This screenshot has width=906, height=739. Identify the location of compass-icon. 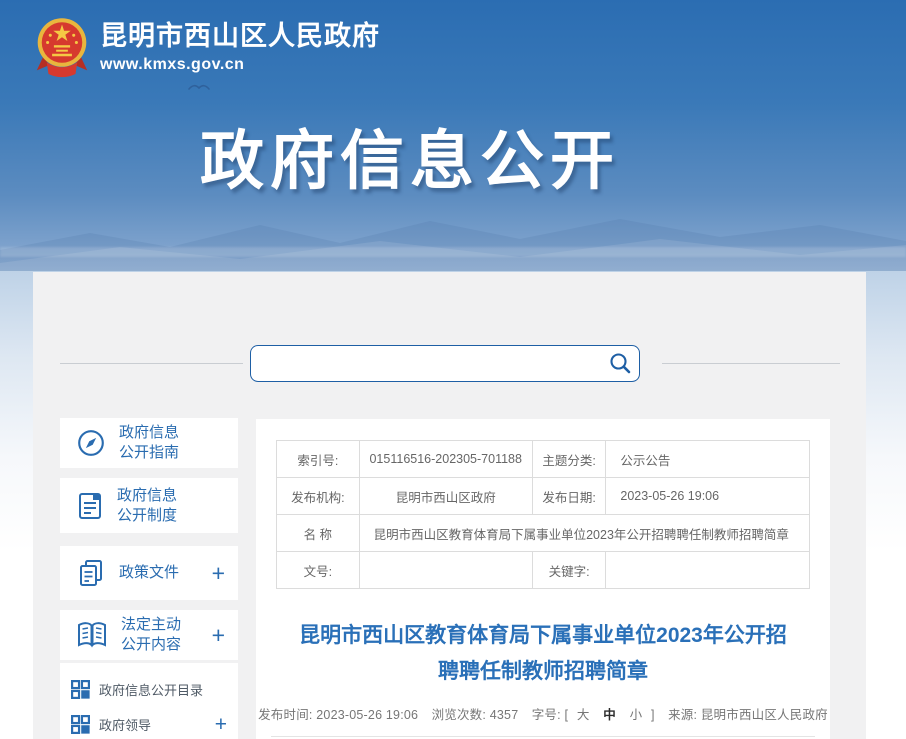
(91, 443).